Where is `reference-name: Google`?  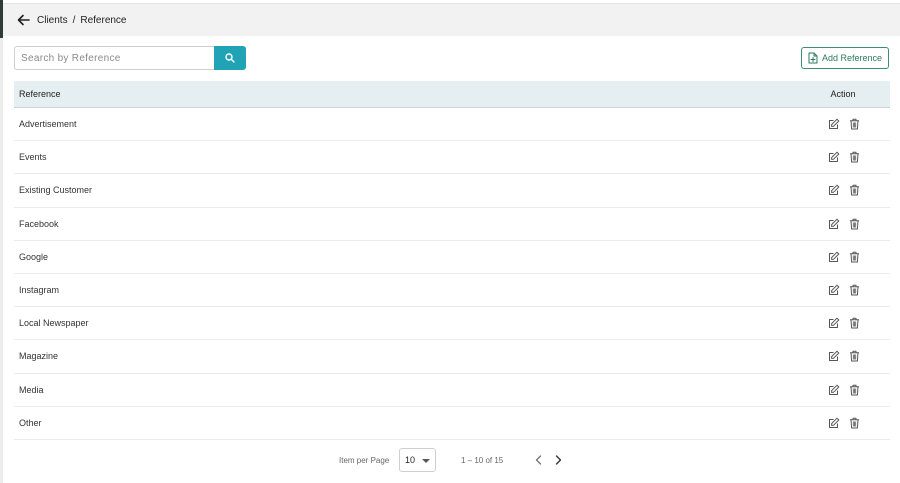 reference-name: Google is located at coordinates (34, 256).